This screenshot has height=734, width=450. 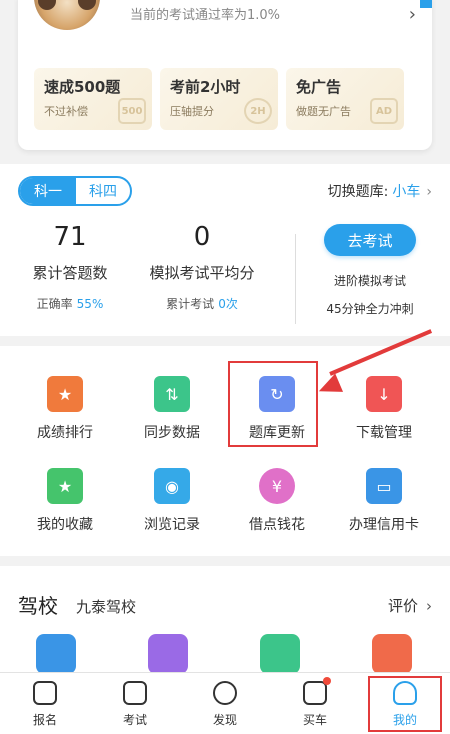 What do you see at coordinates (314, 720) in the screenshot?
I see `tab-label: 买车` at bounding box center [314, 720].